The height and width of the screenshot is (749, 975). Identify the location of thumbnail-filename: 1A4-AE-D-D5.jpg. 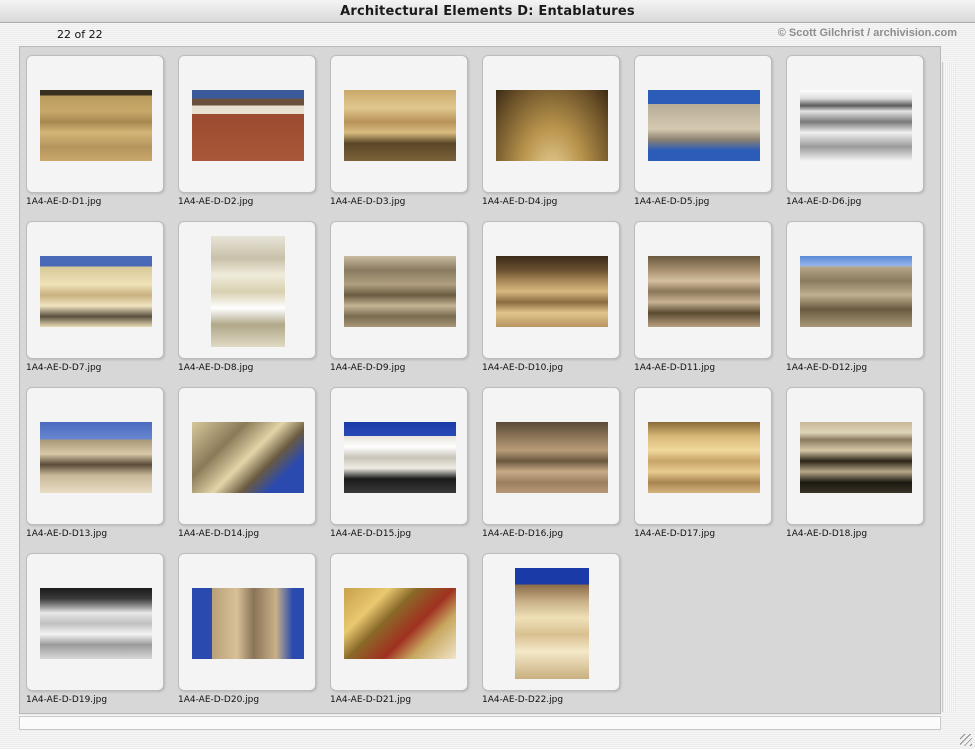
(672, 202).